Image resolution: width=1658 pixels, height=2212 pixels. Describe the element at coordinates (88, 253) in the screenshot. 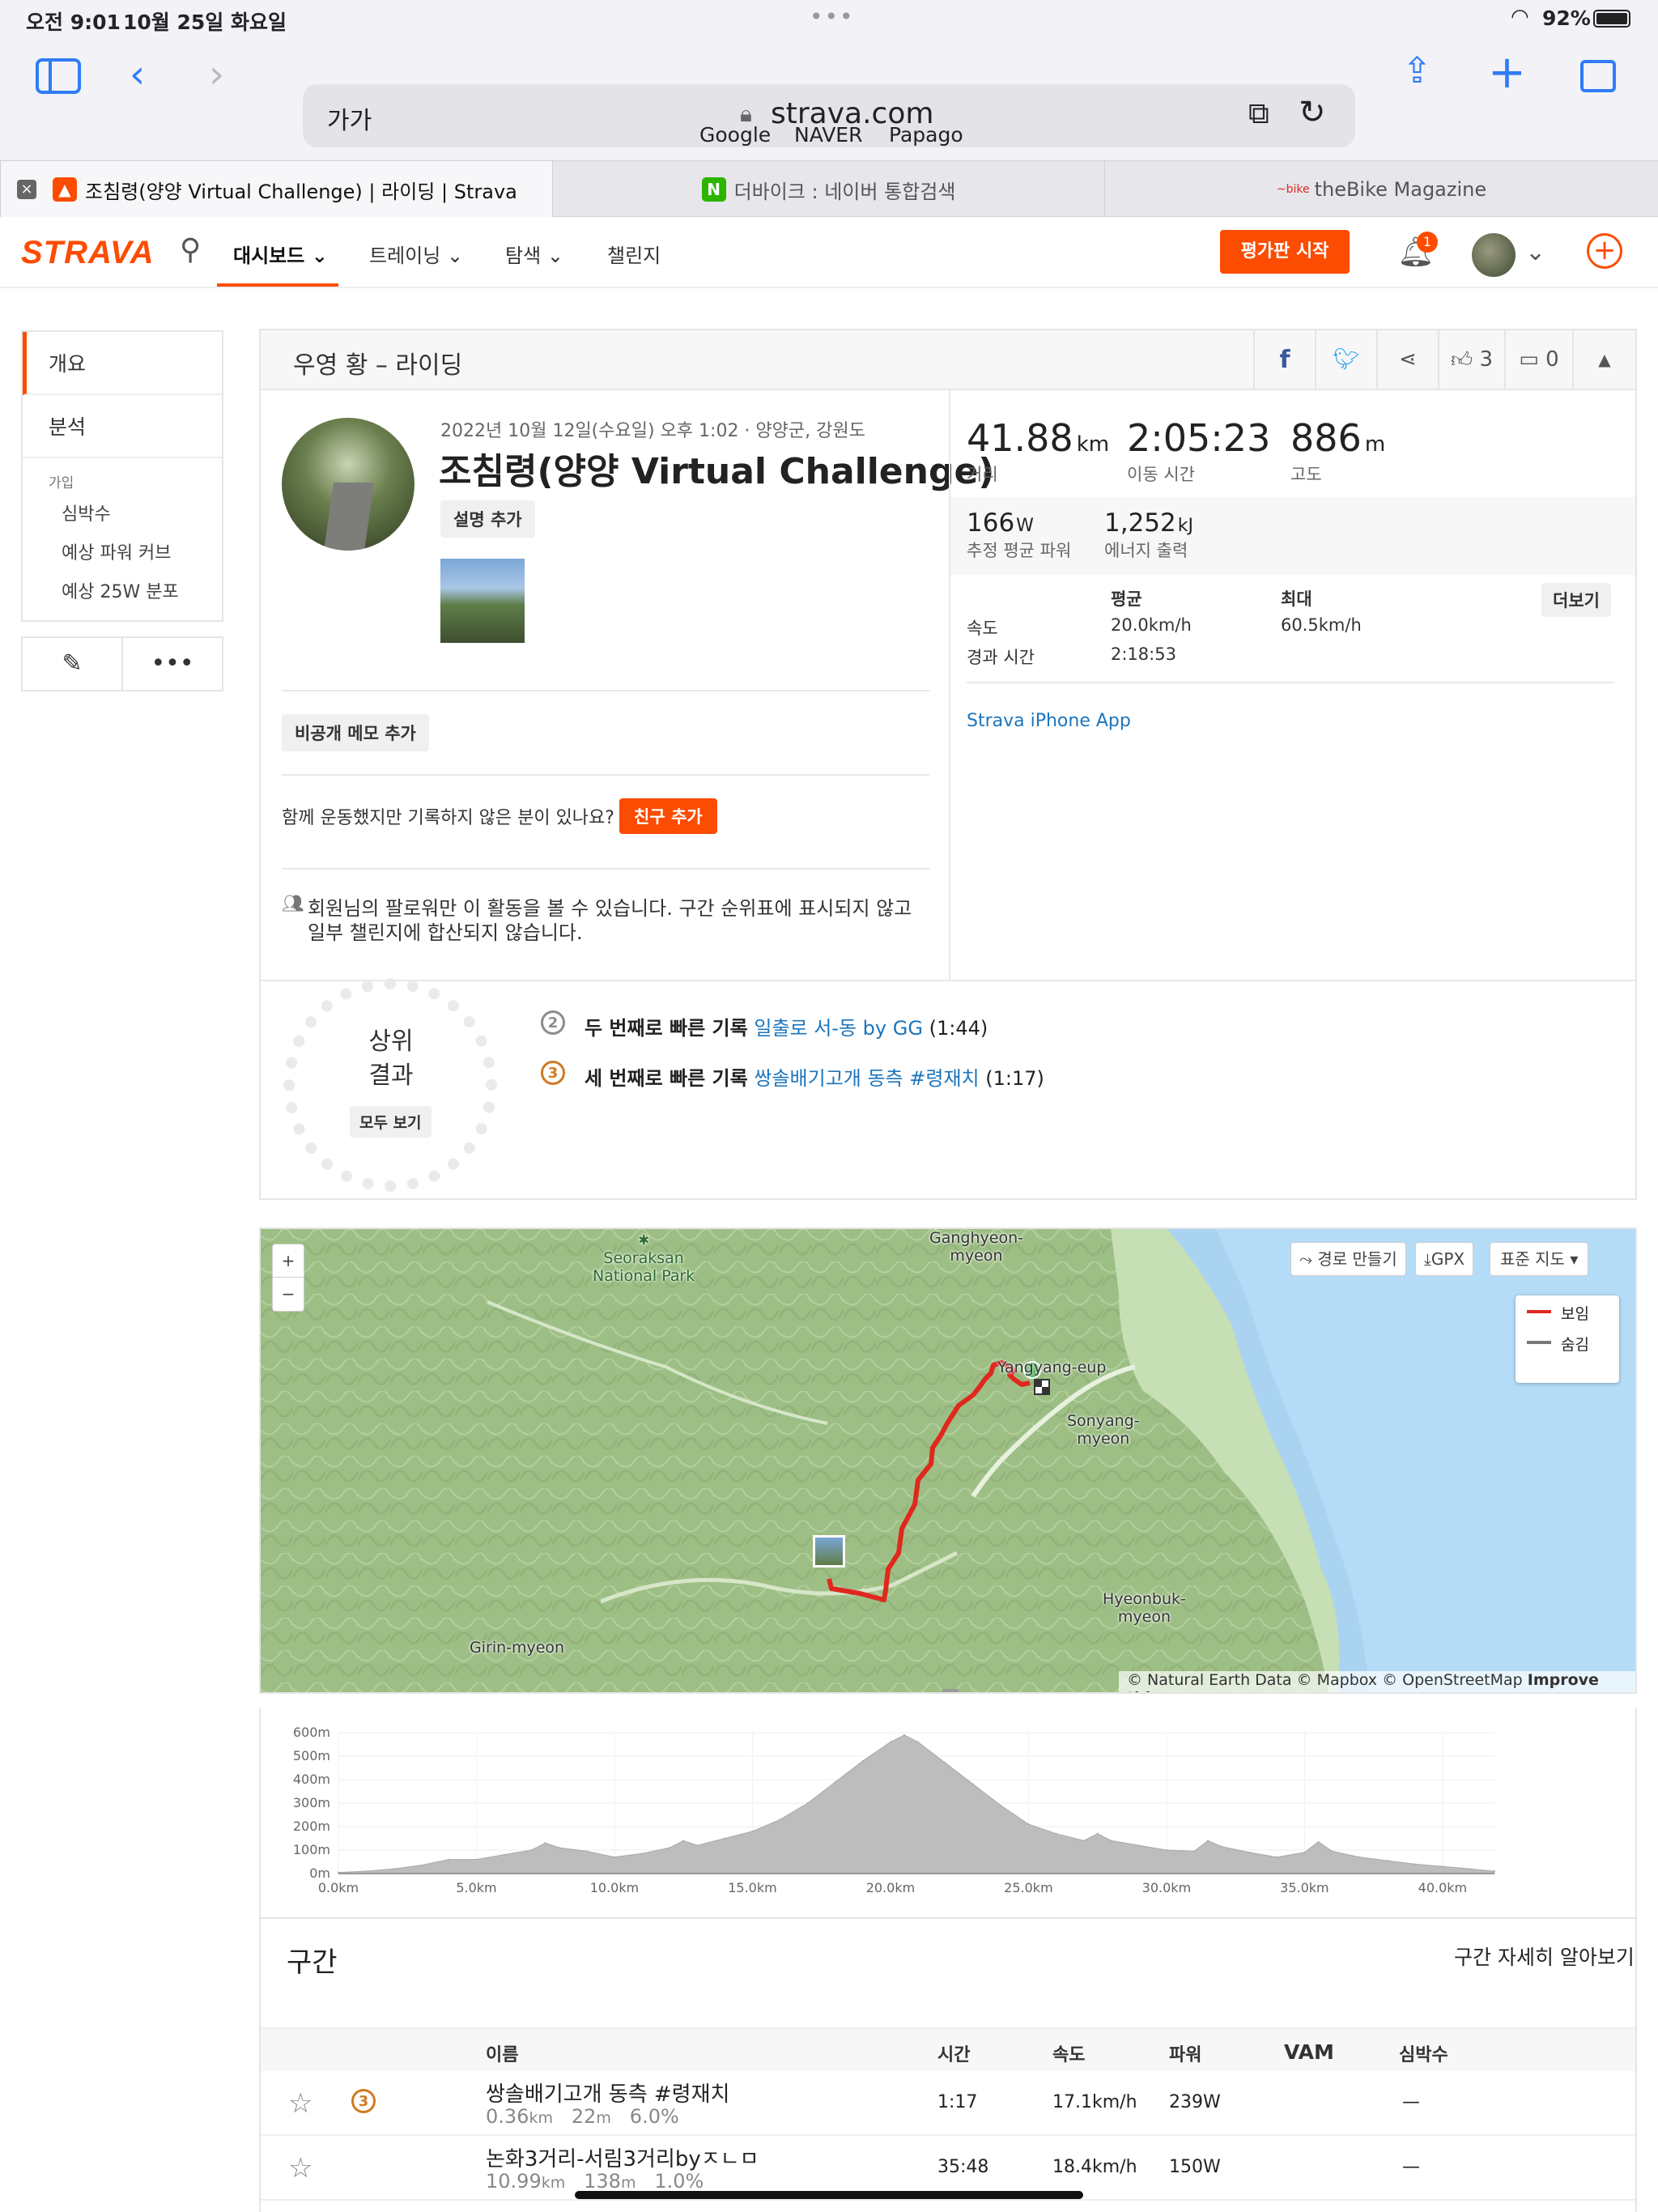

I see `strava-logo: STRAVA` at that location.